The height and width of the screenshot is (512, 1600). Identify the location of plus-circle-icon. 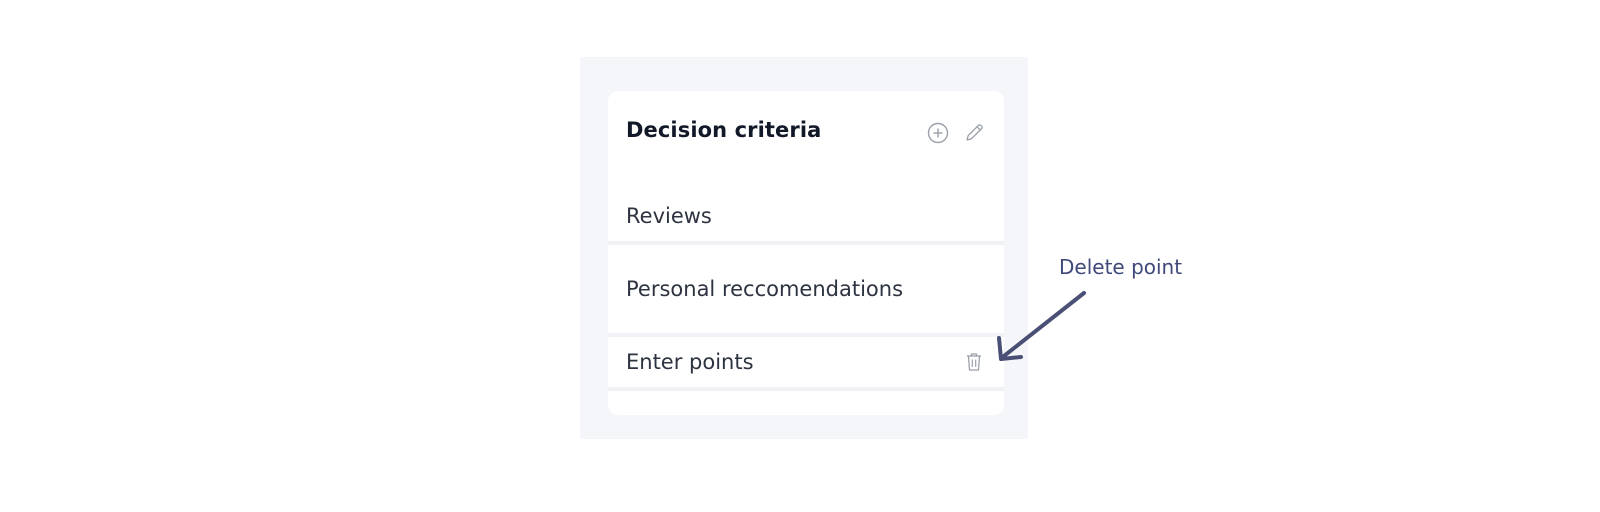
(938, 133).